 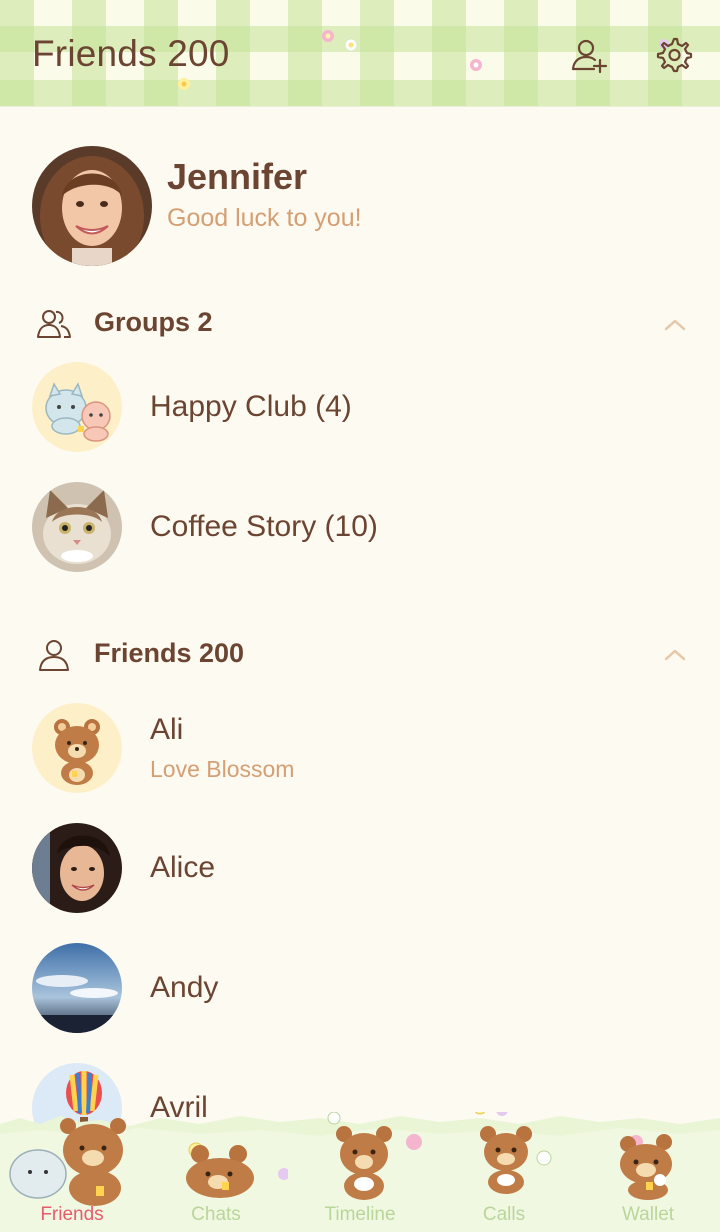 What do you see at coordinates (184, 987) in the screenshot?
I see `friend-name: Andy` at bounding box center [184, 987].